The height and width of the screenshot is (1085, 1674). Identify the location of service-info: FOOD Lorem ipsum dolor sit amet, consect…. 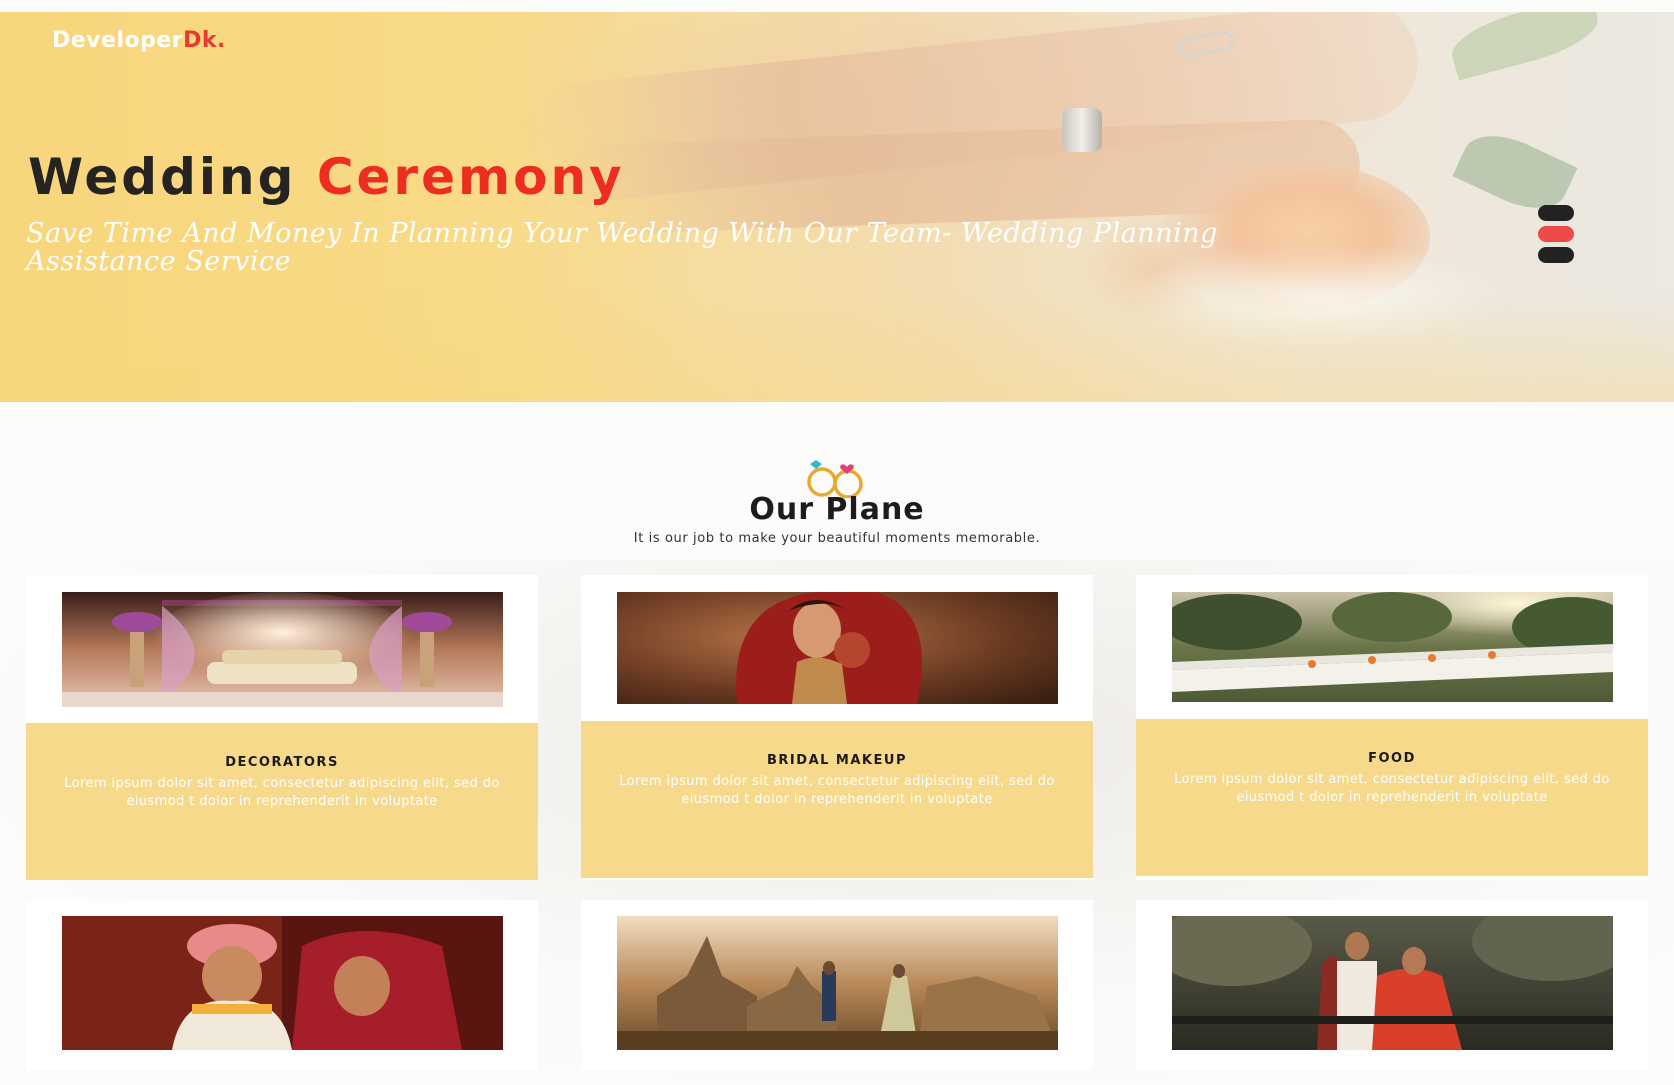
(1392, 797).